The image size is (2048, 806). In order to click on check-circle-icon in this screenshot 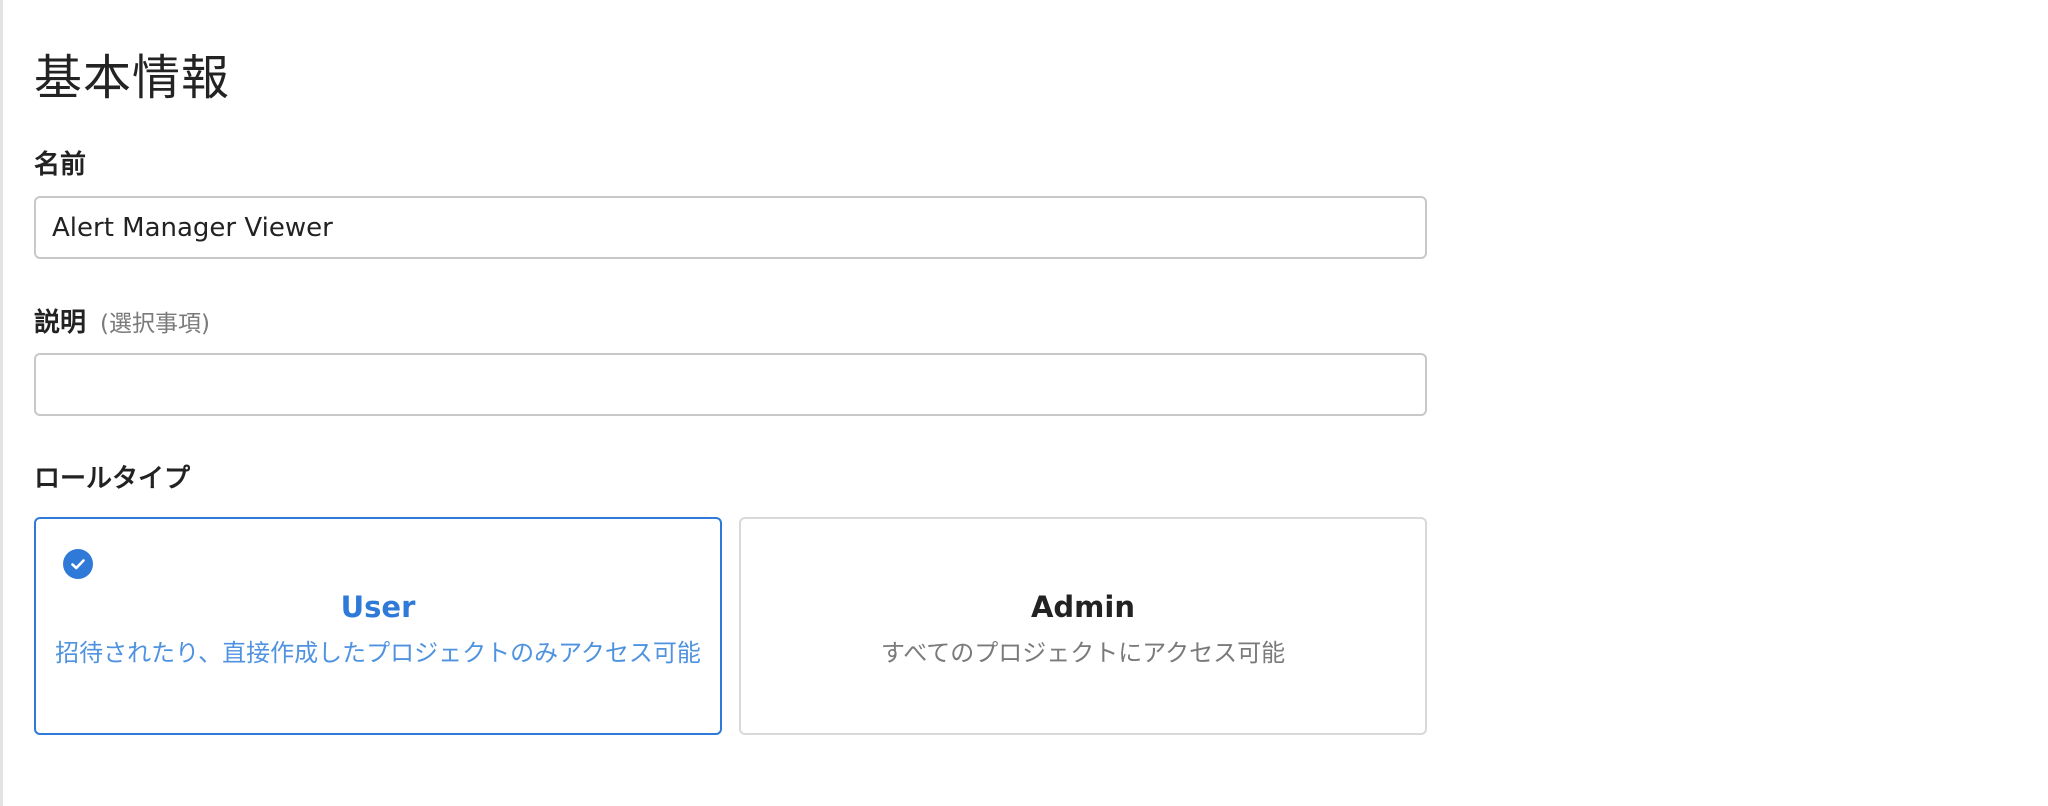, I will do `click(78, 564)`.